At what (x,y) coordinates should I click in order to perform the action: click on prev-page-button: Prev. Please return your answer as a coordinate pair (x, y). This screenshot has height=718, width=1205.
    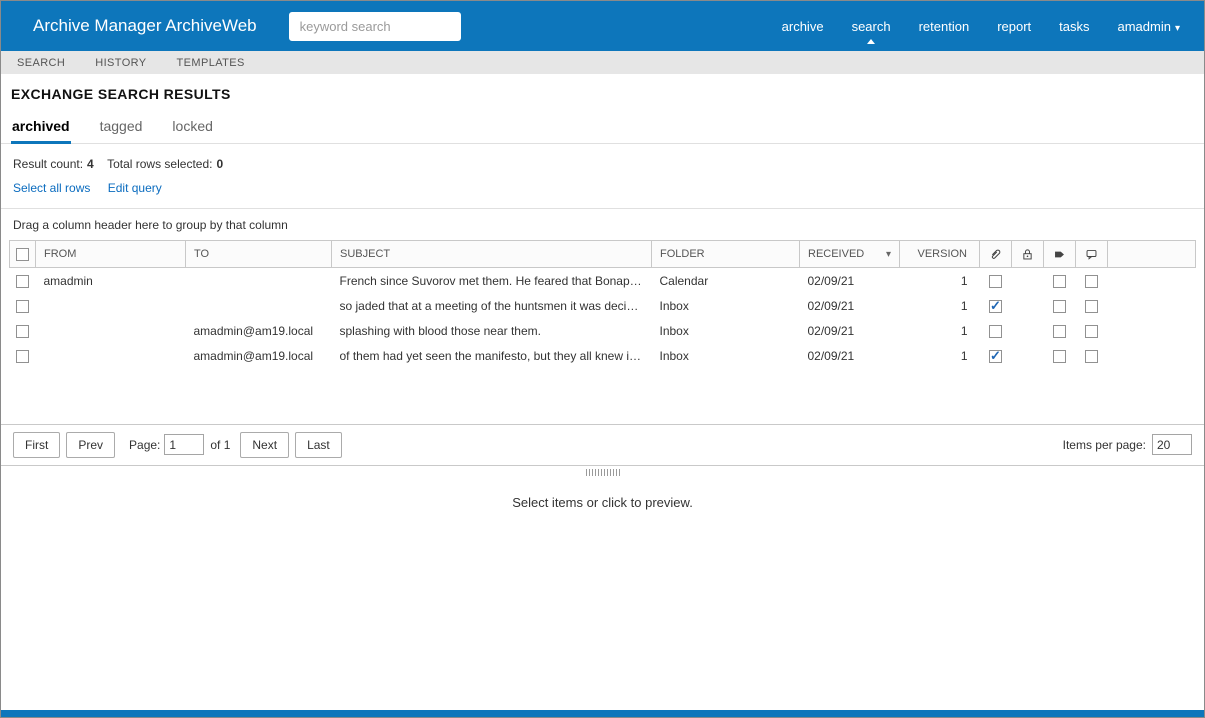
    Looking at the image, I should click on (91, 444).